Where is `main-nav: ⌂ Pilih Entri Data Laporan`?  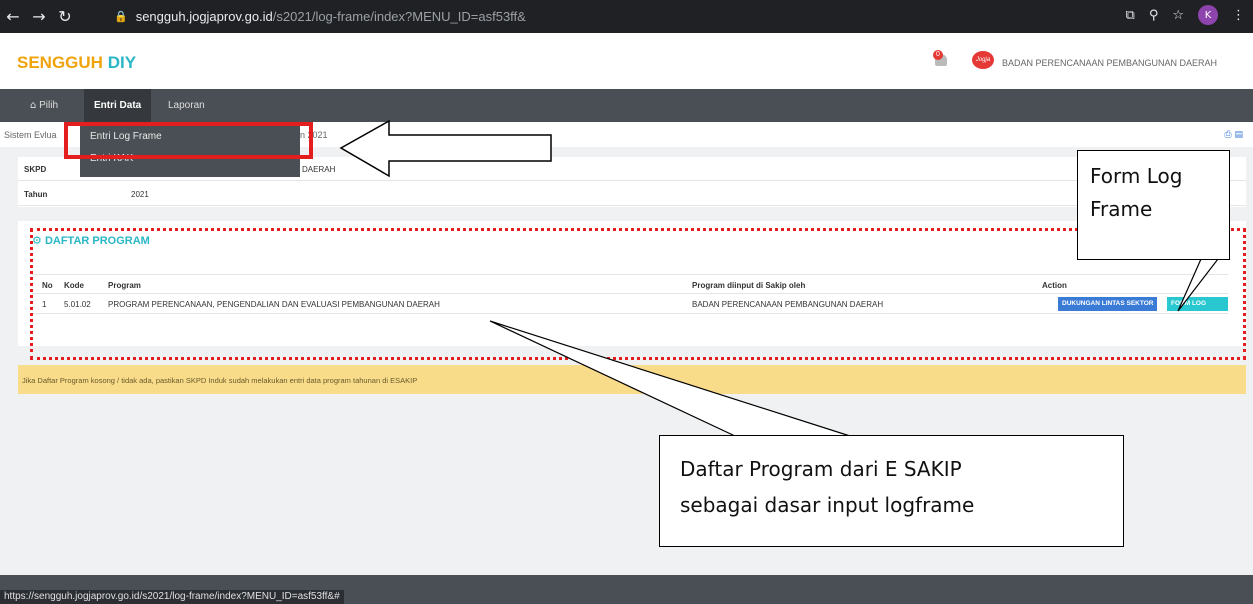
main-nav: ⌂ Pilih Entri Data Laporan is located at coordinates (626, 105).